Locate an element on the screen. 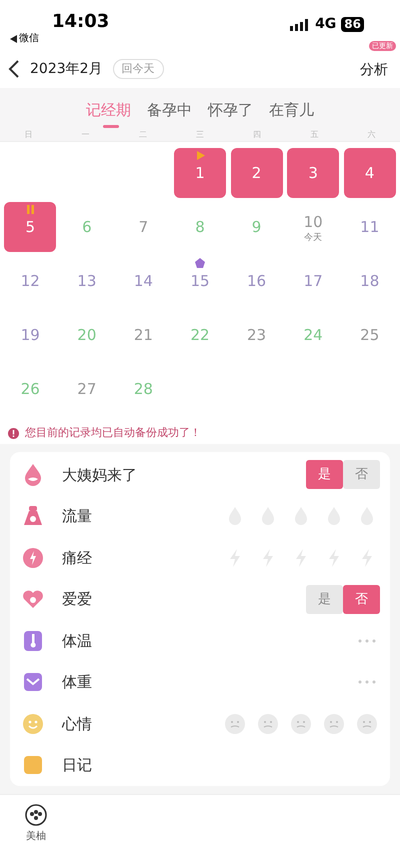 This screenshot has width=400, height=866. weekday-label: 四 is located at coordinates (257, 135).